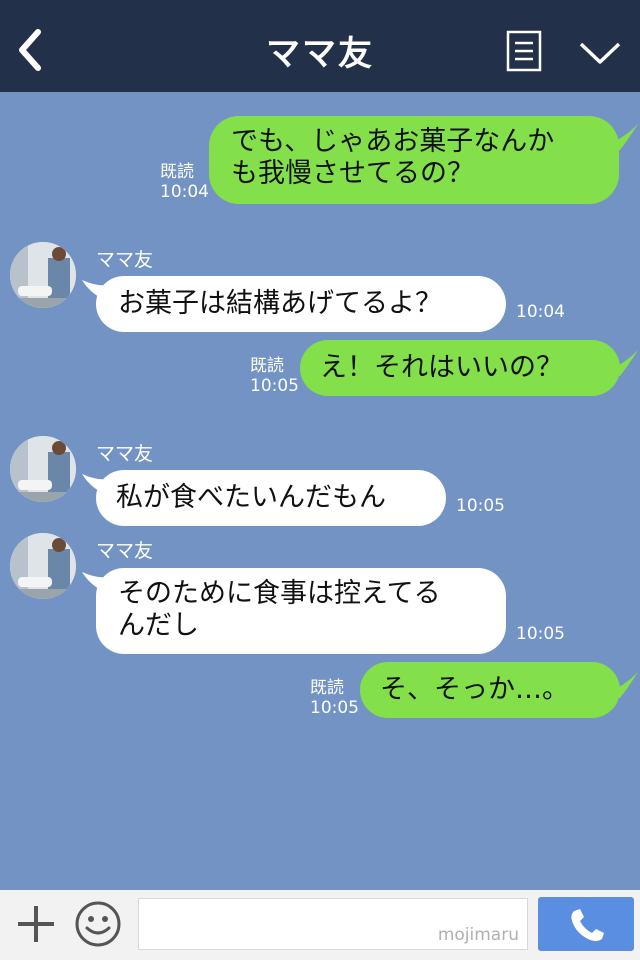 Image resolution: width=640 pixels, height=960 pixels. What do you see at coordinates (280, 303) in the screenshot?
I see `message-text-line: お菓子は結構あげてるよ？` at bounding box center [280, 303].